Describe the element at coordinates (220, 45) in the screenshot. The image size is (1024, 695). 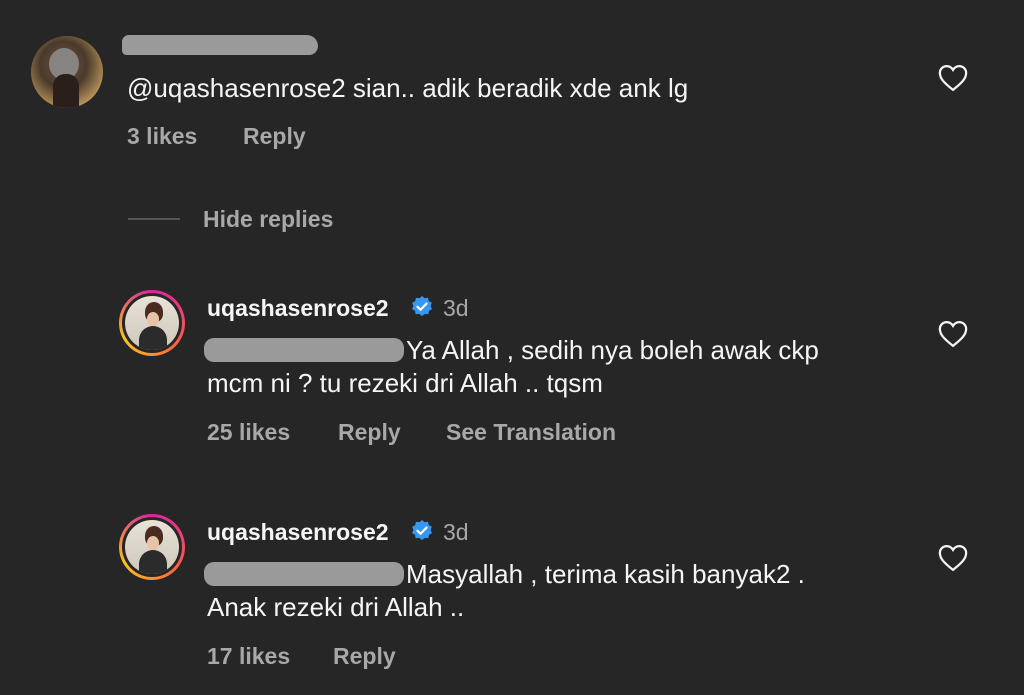
I see `redacted-username` at that location.